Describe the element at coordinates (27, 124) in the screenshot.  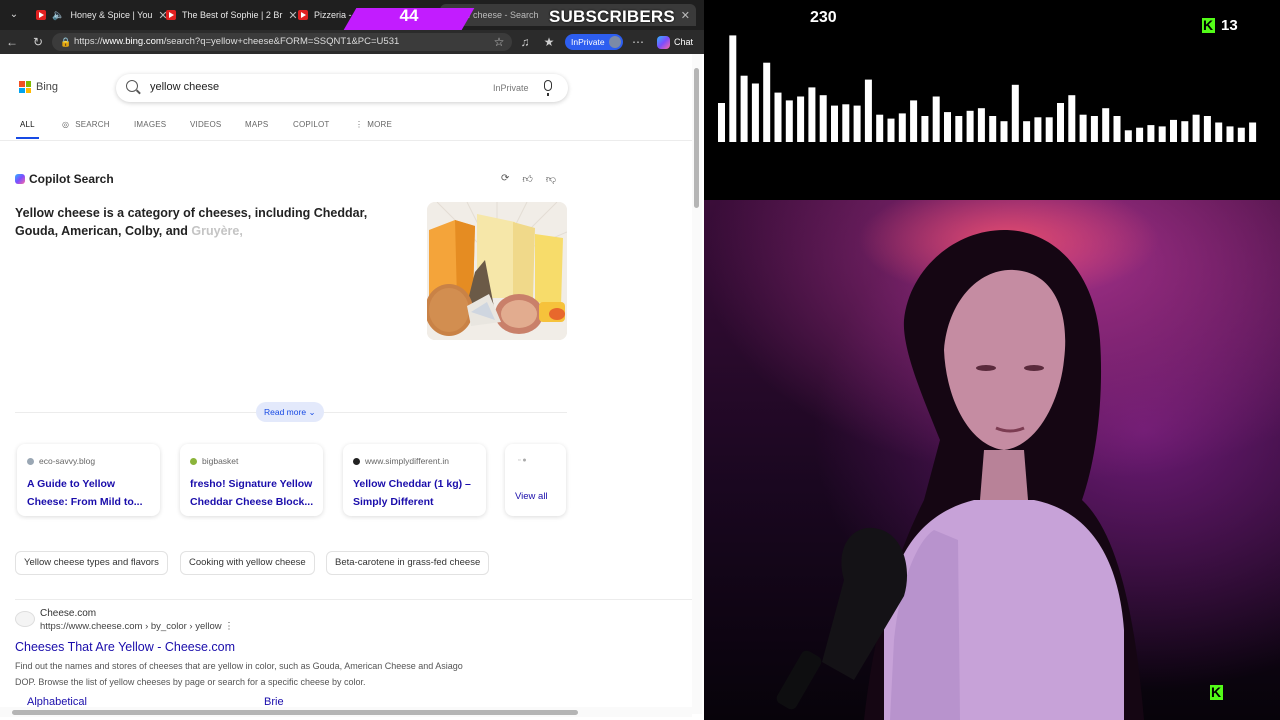
I see `scope-all: ALL` at that location.